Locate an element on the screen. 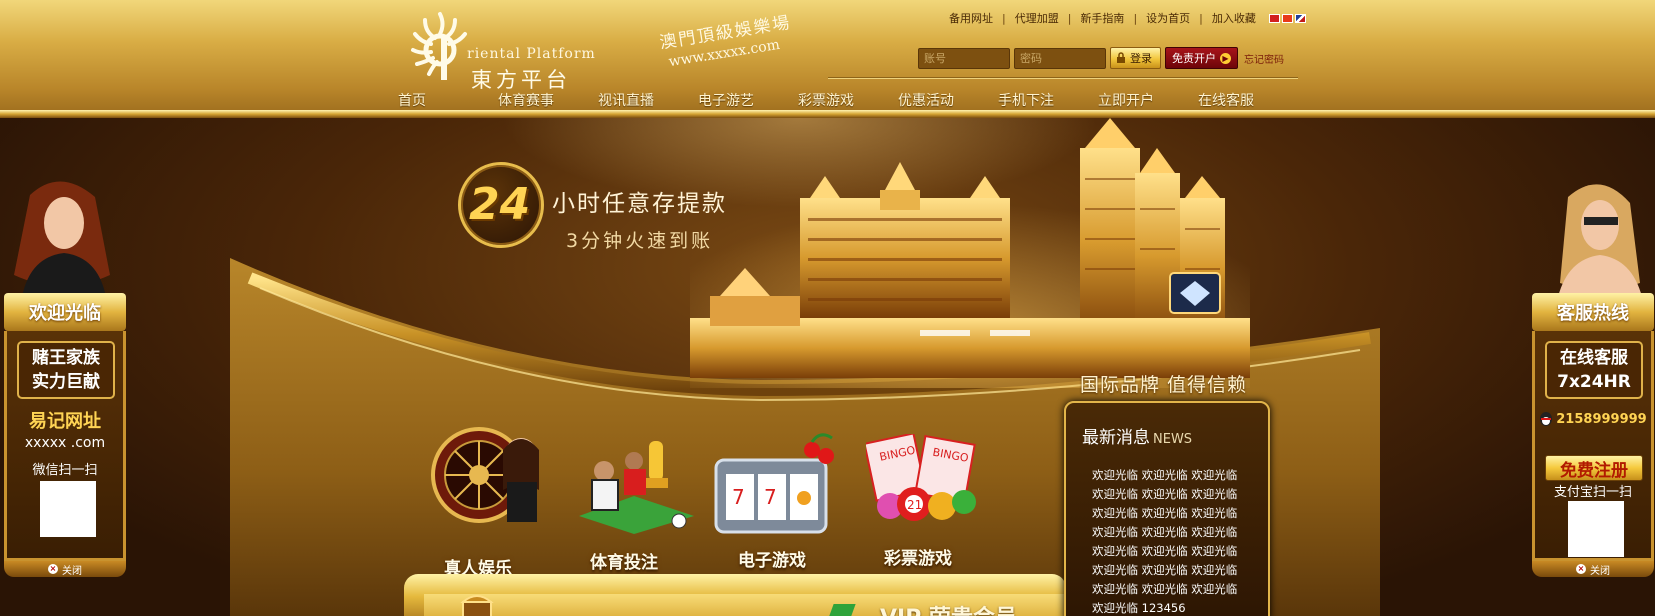  nav-item-slots: 电子游艺 is located at coordinates (748, 100).